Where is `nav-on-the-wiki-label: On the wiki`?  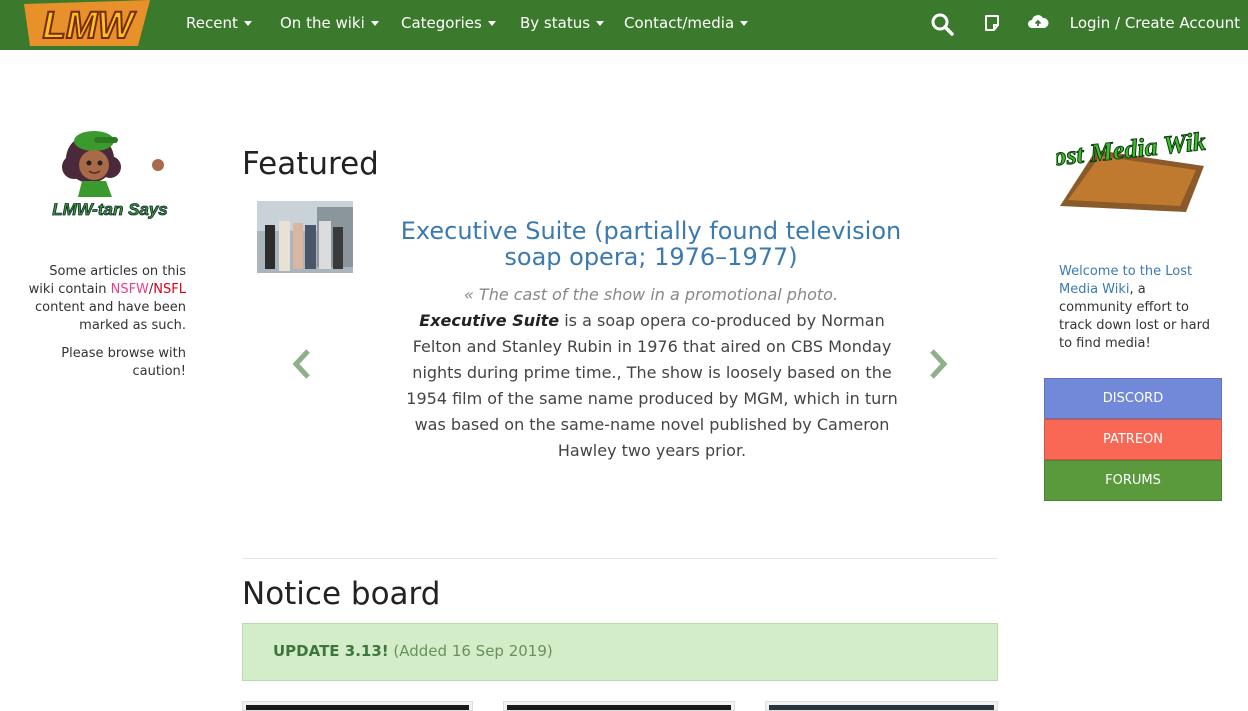 nav-on-the-wiki-label: On the wiki is located at coordinates (322, 23).